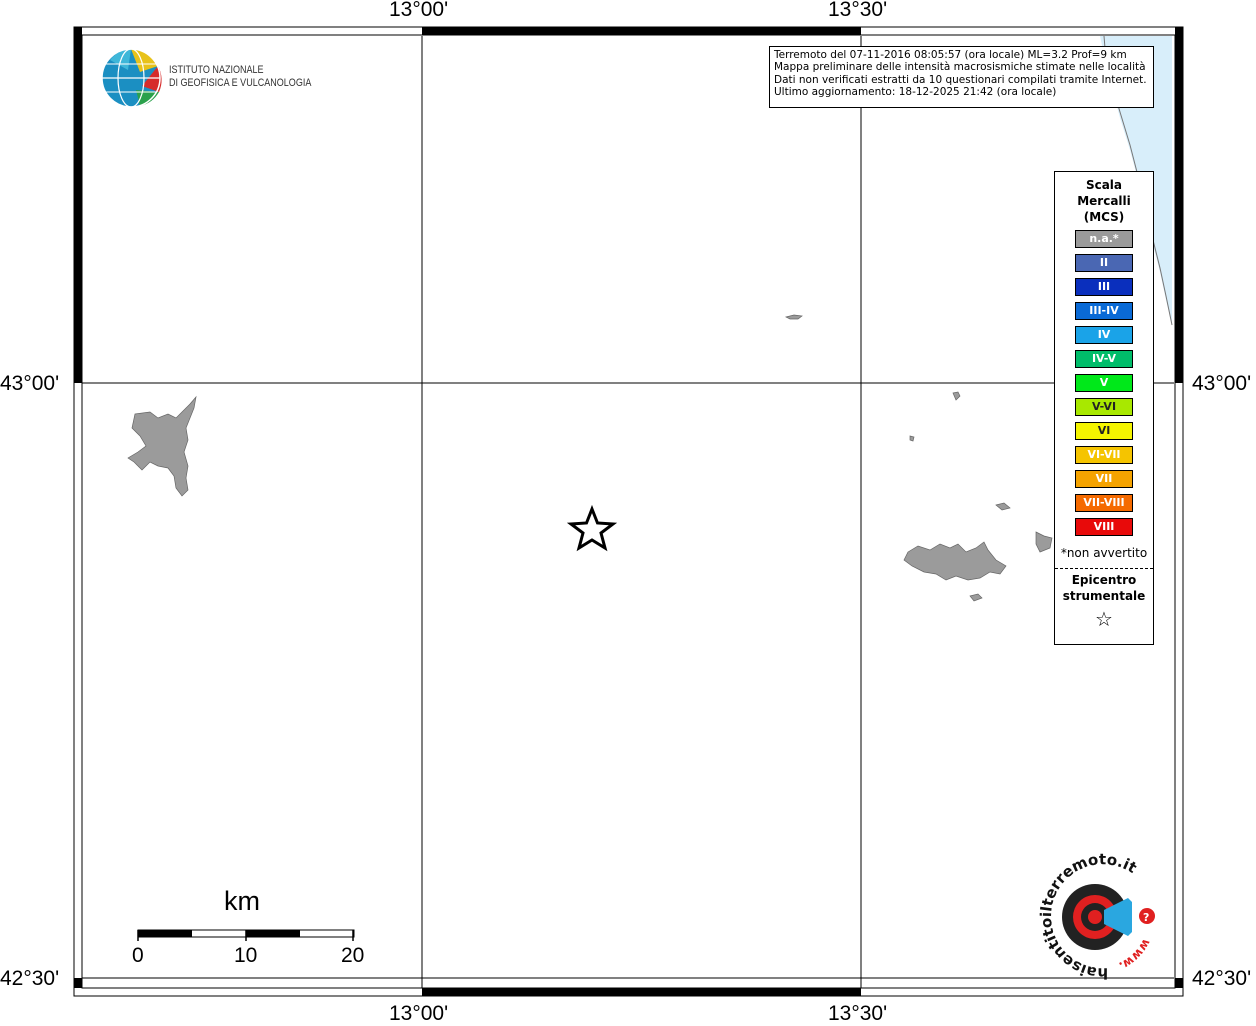  What do you see at coordinates (1104, 263) in the screenshot?
I see `legend-item: II` at bounding box center [1104, 263].